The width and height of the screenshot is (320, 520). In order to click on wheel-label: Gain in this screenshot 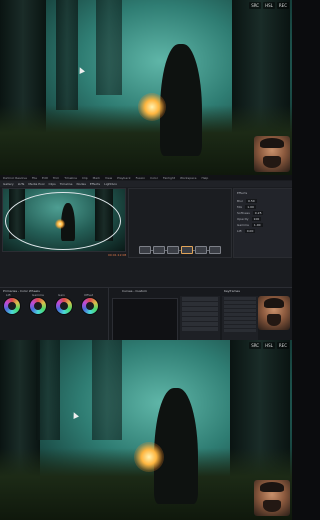, I will do `click(61, 295)`.